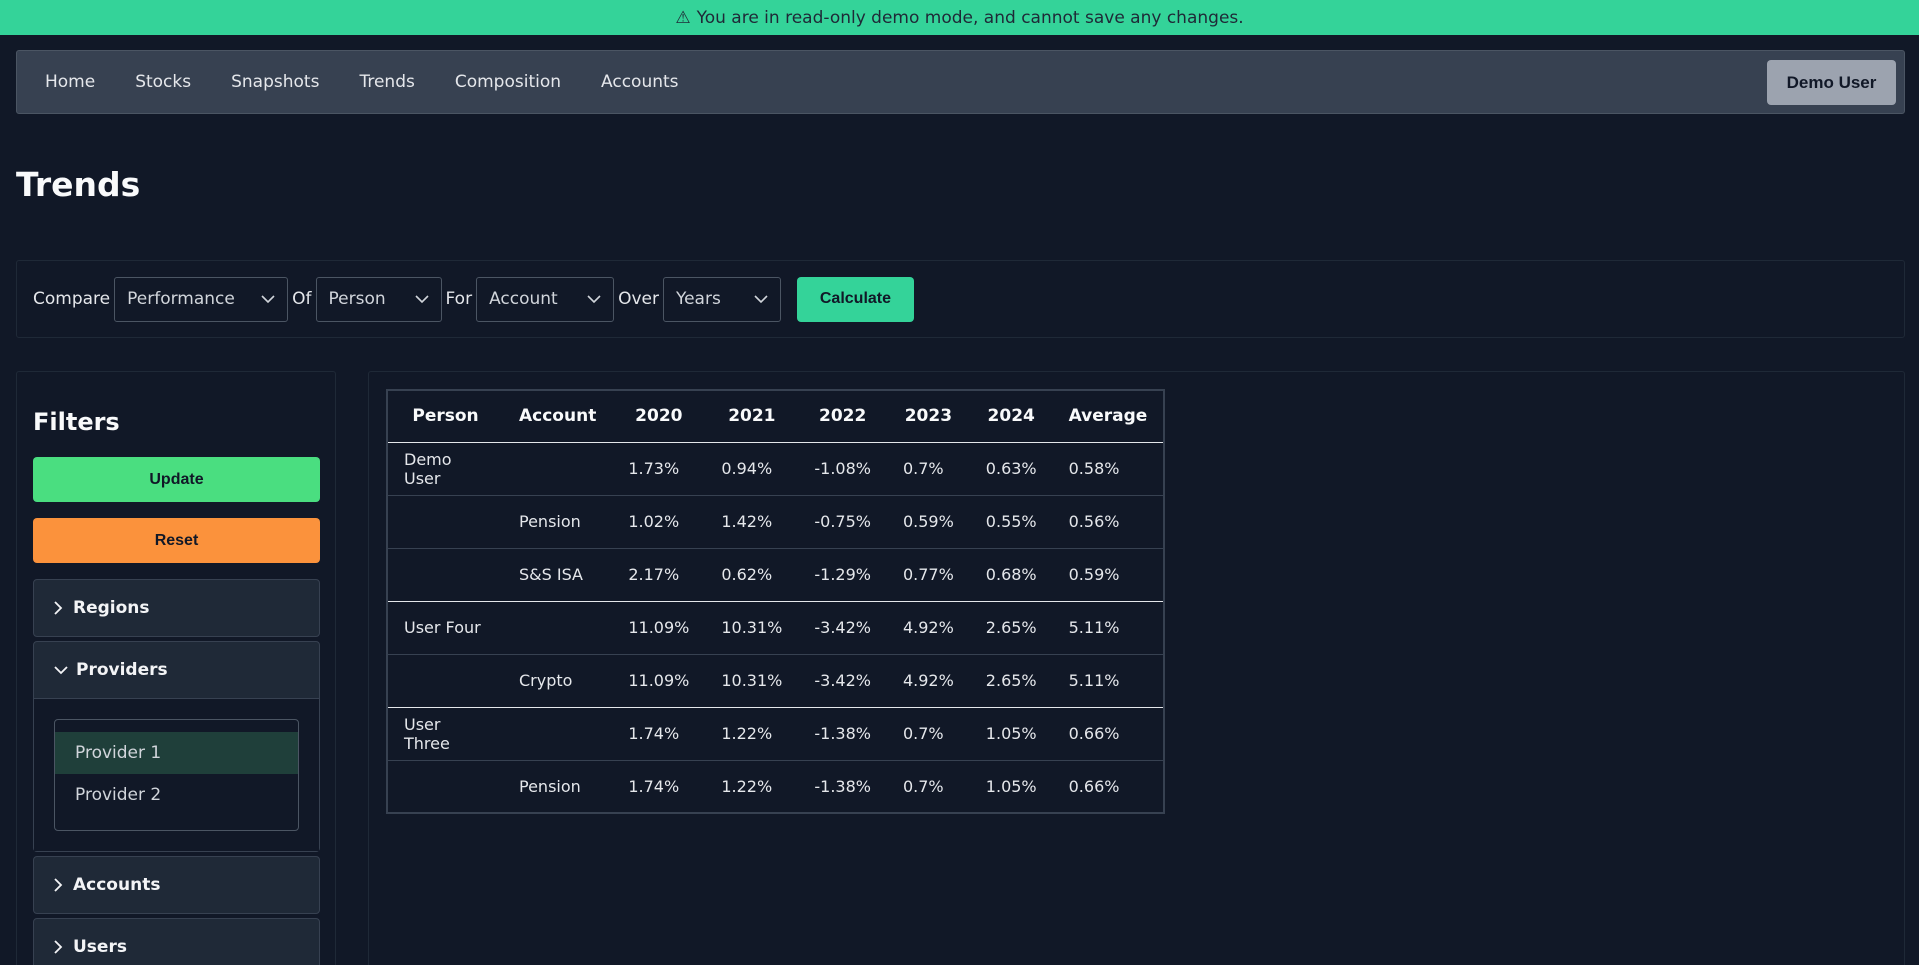 The width and height of the screenshot is (1919, 965). I want to click on users-toggle: Users, so click(176, 942).